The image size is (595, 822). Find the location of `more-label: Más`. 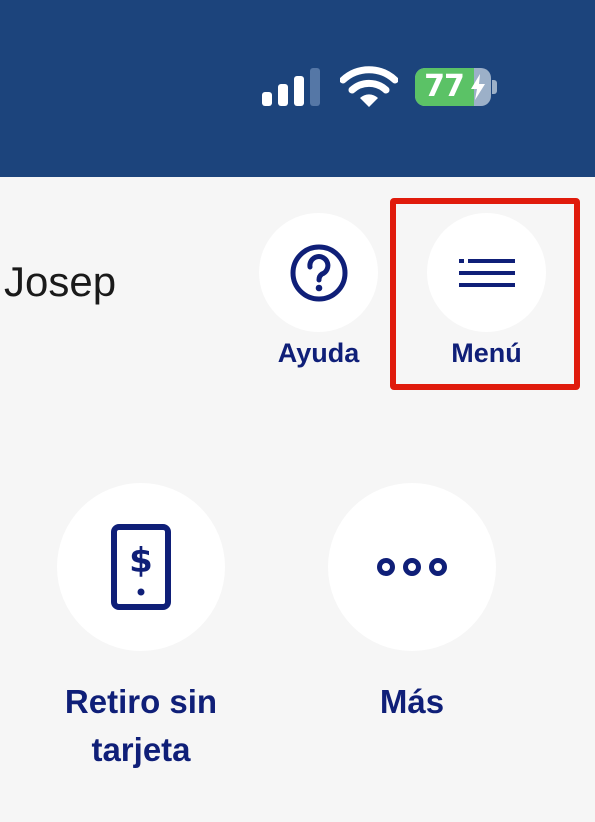

more-label: Más is located at coordinates (412, 702).